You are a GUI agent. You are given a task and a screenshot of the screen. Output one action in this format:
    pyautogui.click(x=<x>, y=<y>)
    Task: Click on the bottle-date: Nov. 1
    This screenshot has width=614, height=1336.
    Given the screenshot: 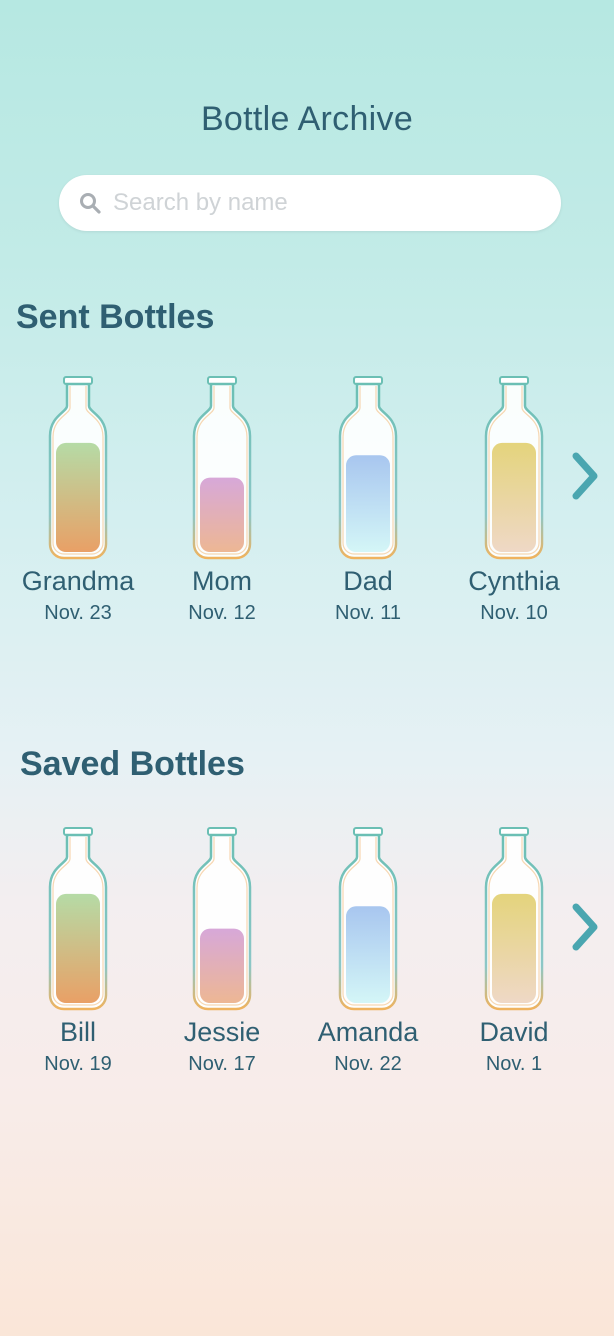 What is the action you would take?
    pyautogui.click(x=514, y=1064)
    